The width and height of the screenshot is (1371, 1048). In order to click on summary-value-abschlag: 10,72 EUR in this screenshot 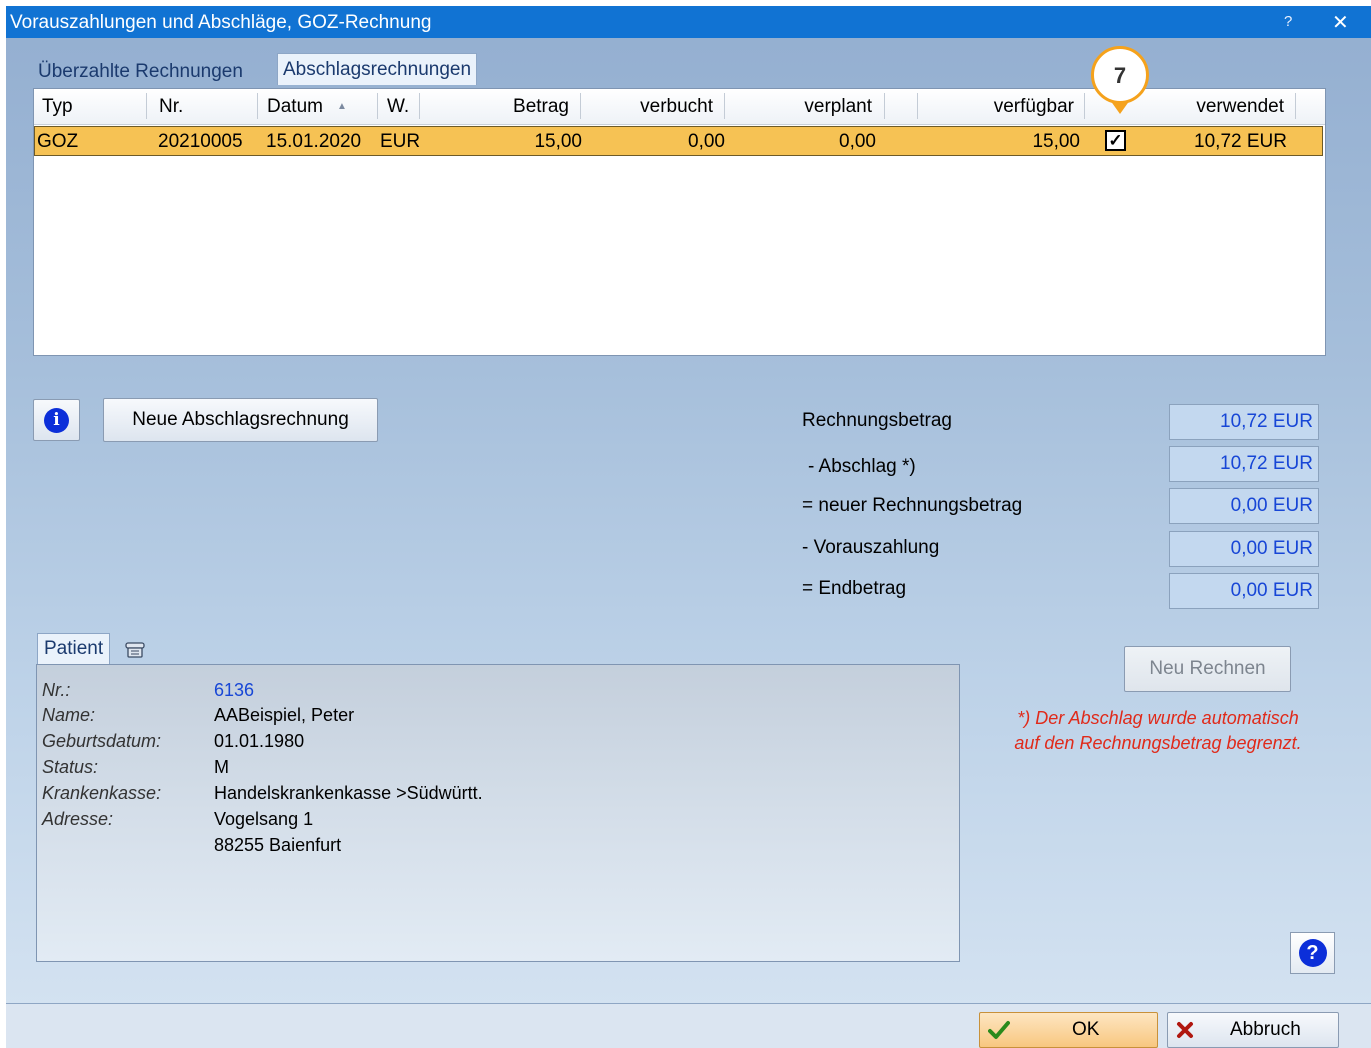, I will do `click(1244, 464)`.